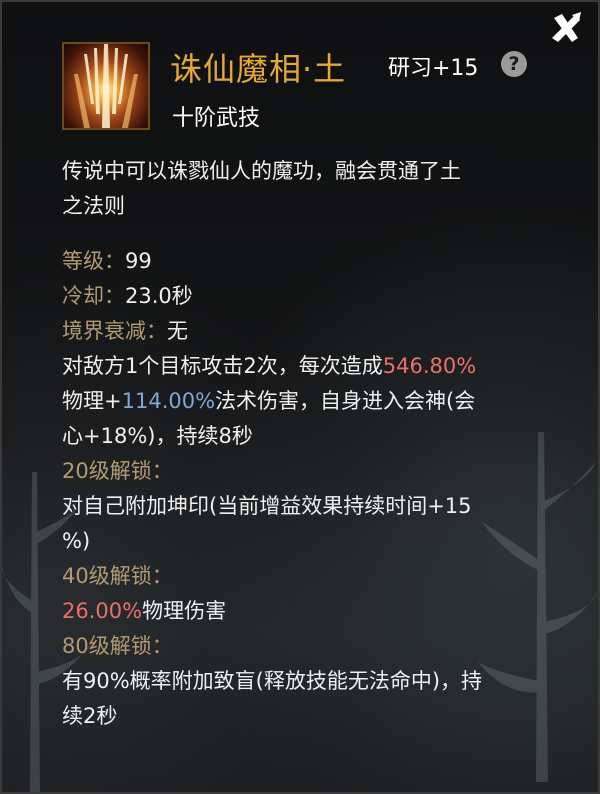 The width and height of the screenshot is (600, 794). I want to click on cooldown-value: 23.0秒, so click(159, 296).